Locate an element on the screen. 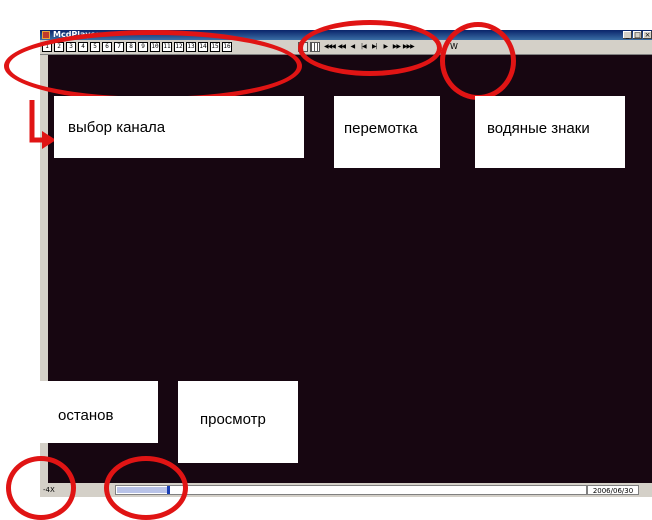  rewind-label: перемотка is located at coordinates (387, 132).